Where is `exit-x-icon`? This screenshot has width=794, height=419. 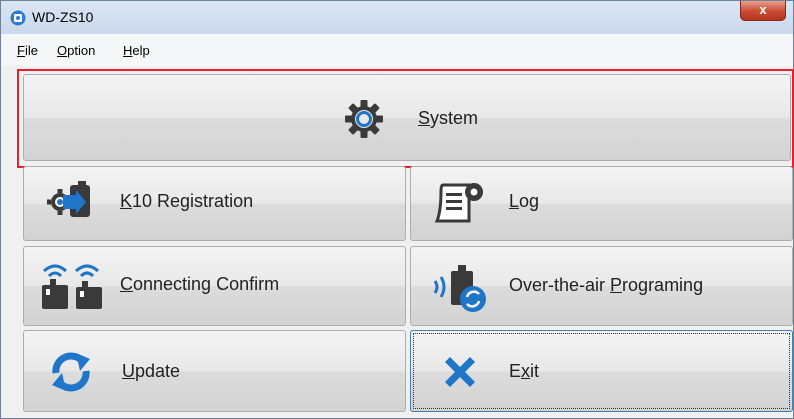 exit-x-icon is located at coordinates (460, 372).